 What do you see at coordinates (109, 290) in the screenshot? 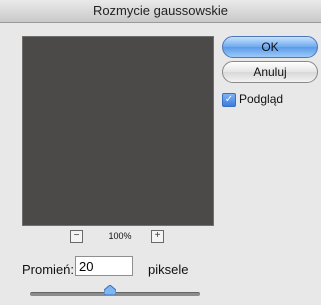
I see `radius-slider-thumb` at bounding box center [109, 290].